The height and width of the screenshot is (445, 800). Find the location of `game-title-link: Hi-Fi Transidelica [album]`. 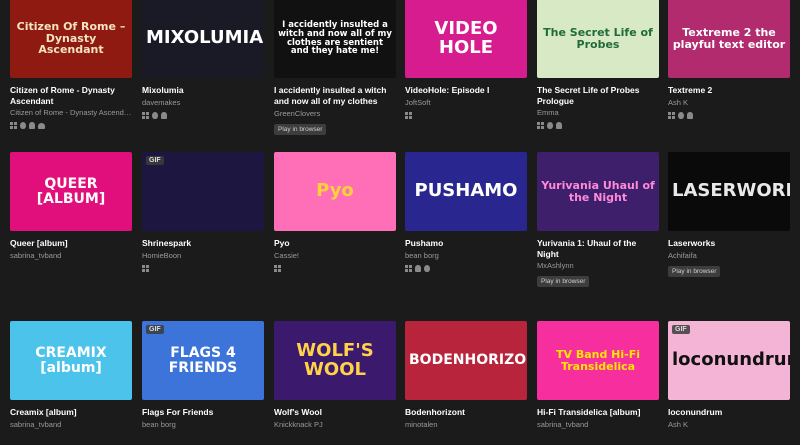

game-title-link: Hi-Fi Transidelica [album] is located at coordinates (598, 412).